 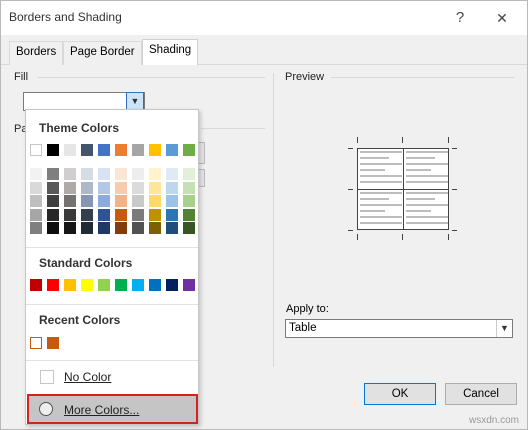 What do you see at coordinates (502, 18) in the screenshot?
I see `close-button: ✕` at bounding box center [502, 18].